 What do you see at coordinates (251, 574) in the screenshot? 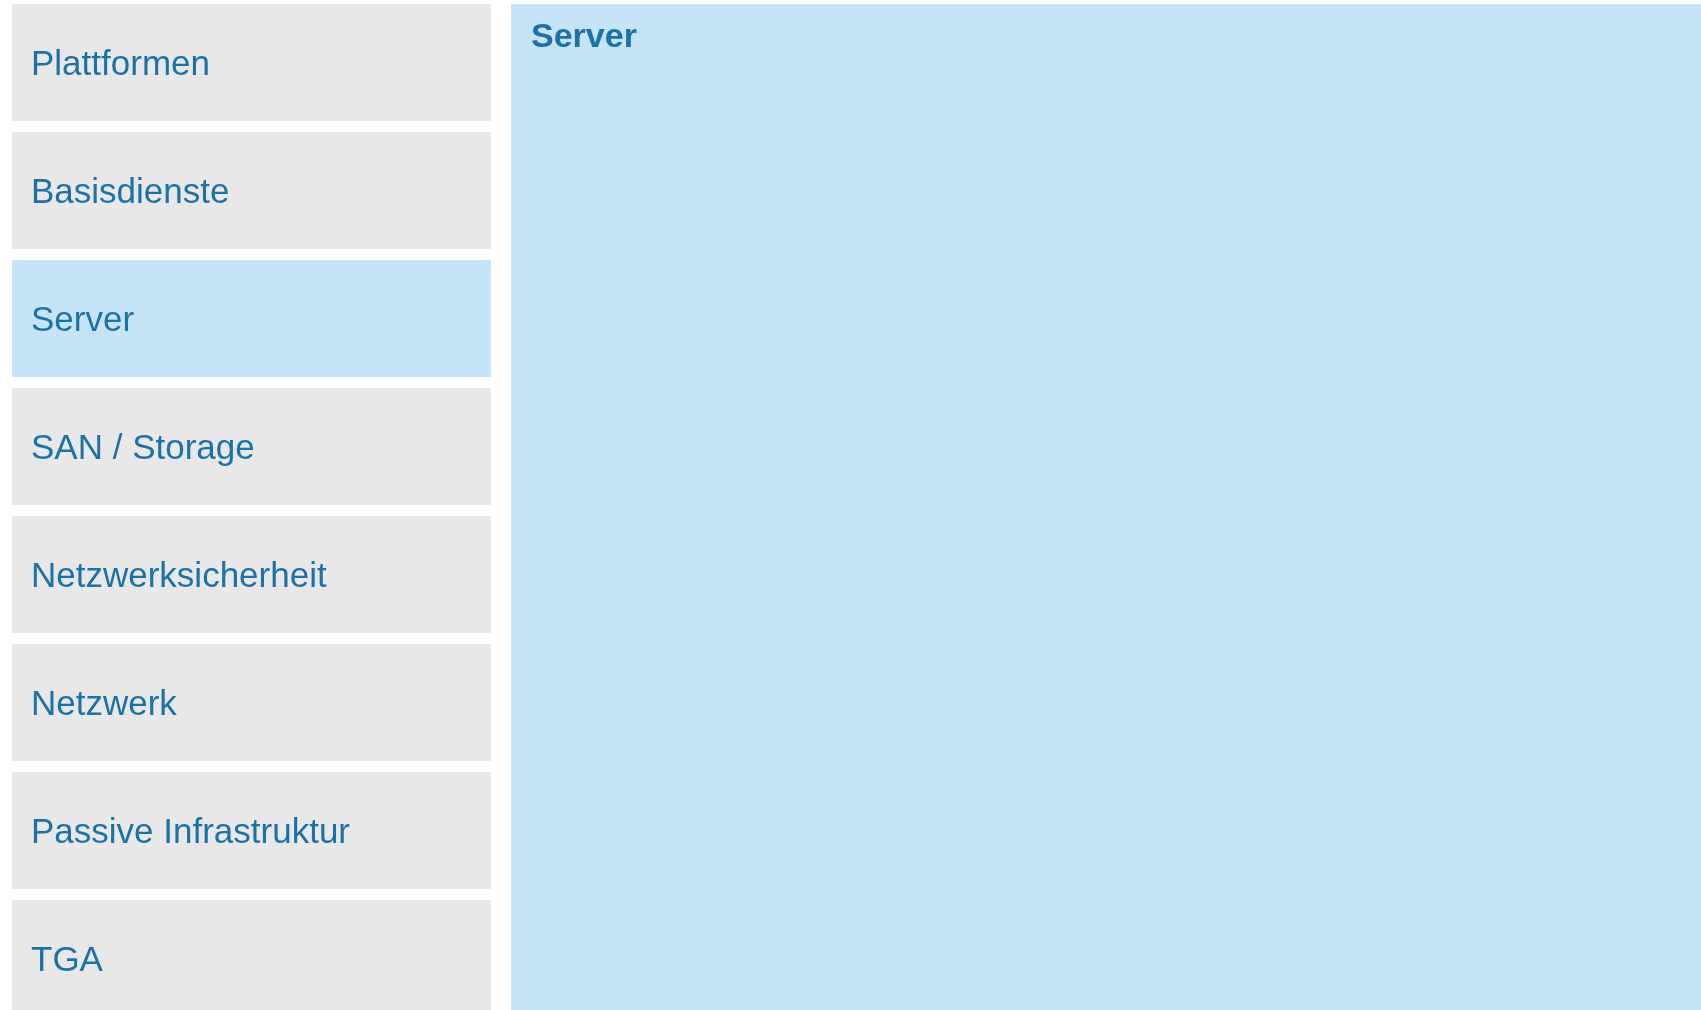
I see `sidebar-item: Netzwerksicherheit` at bounding box center [251, 574].